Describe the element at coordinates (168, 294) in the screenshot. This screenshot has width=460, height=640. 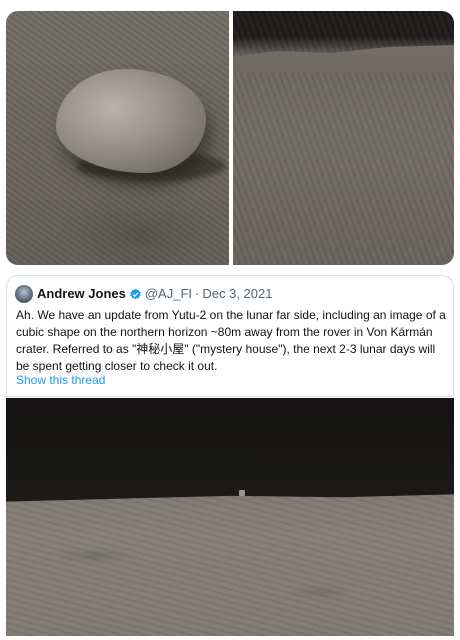
I see `author-handle: @AJ_FI` at that location.